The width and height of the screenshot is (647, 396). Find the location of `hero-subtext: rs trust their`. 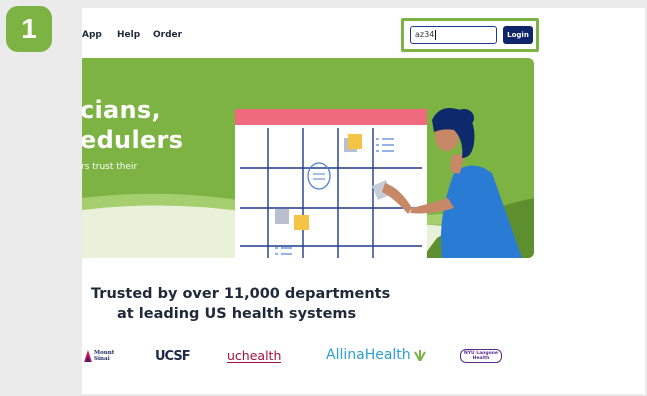

hero-subtext: rs trust their is located at coordinates (110, 167).